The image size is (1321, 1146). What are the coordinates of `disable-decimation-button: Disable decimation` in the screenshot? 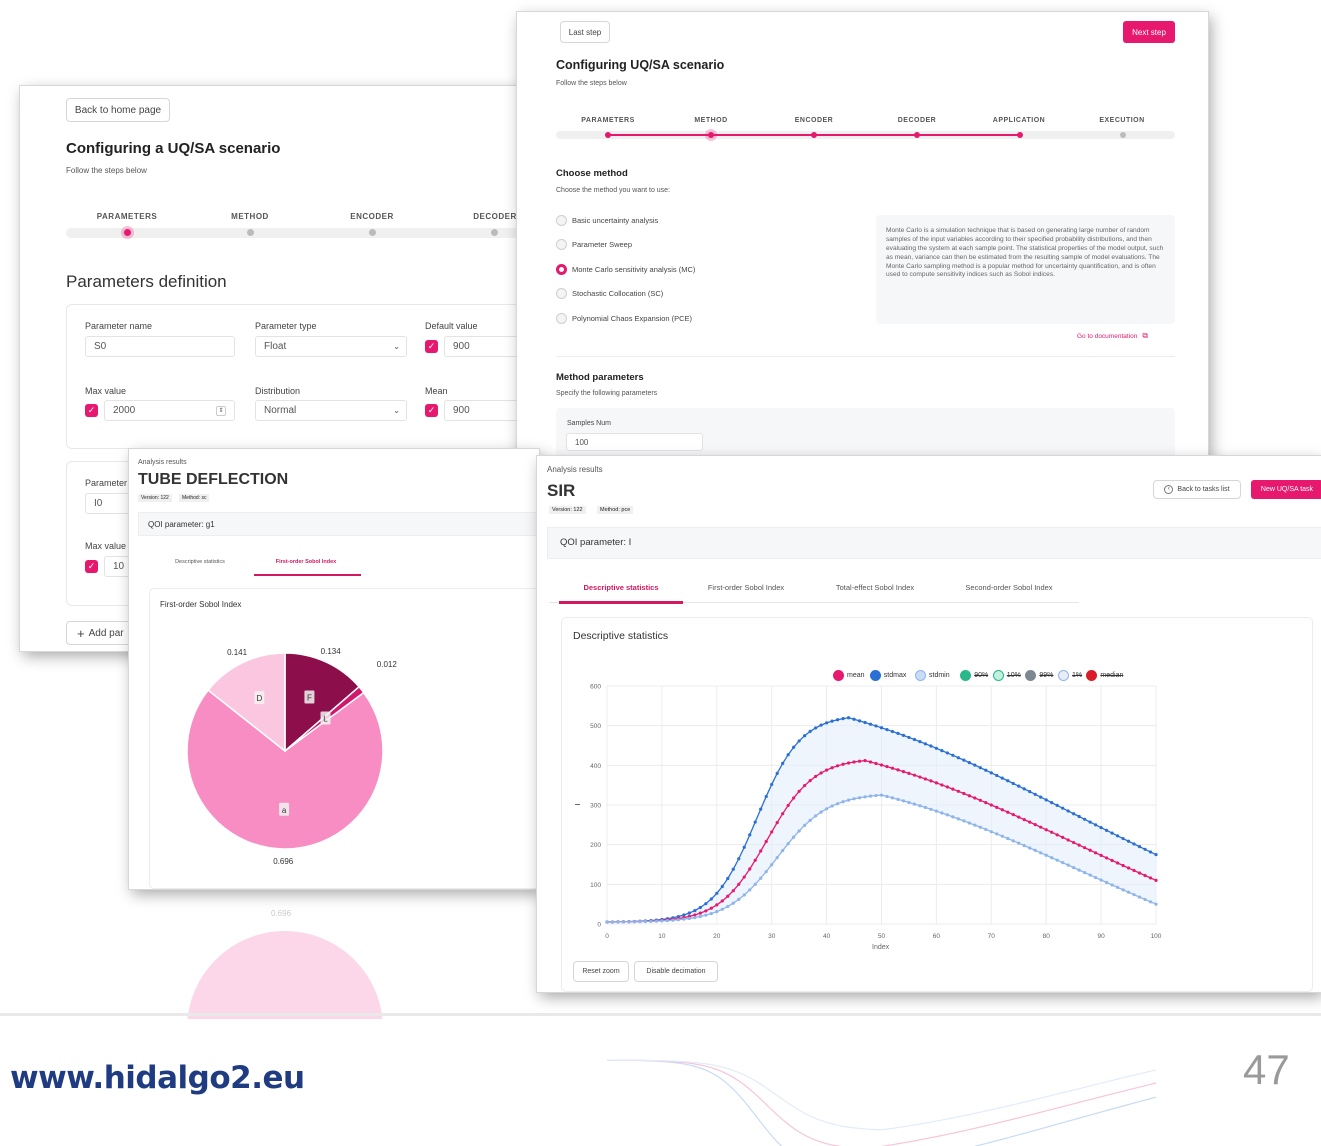 It's located at (676, 971).